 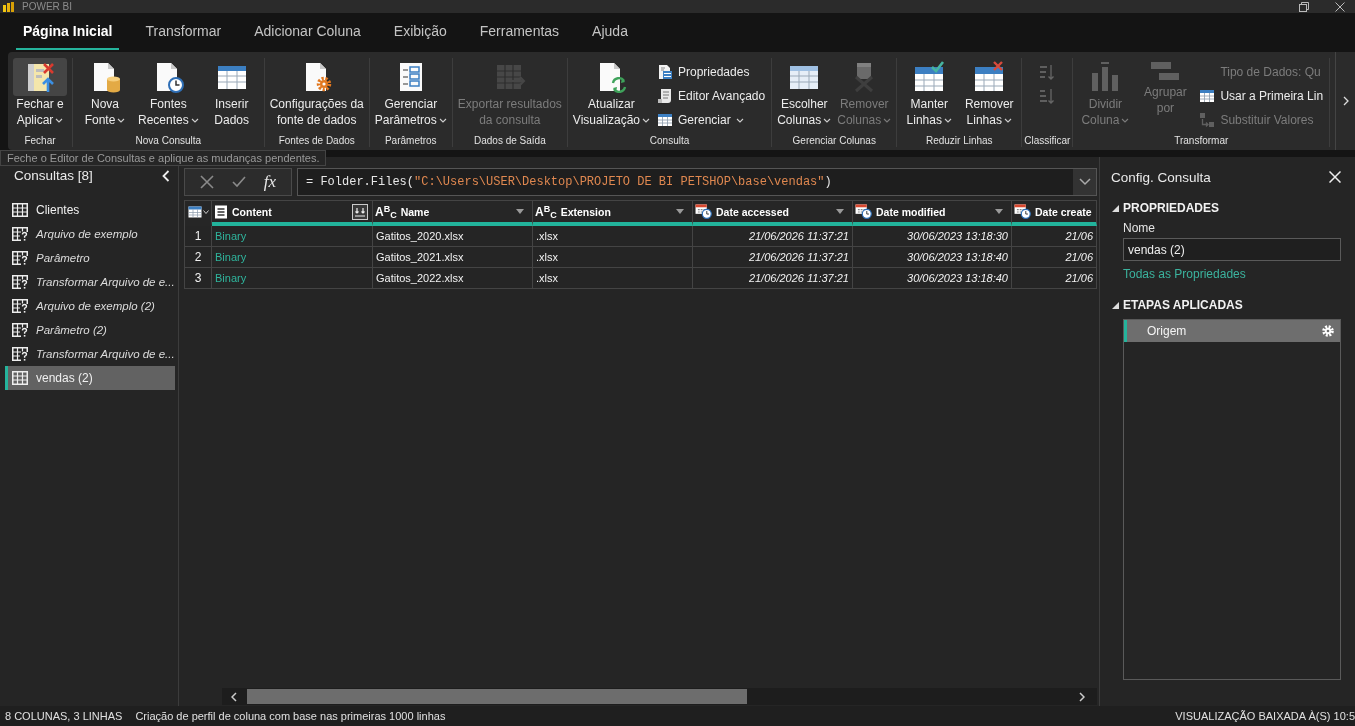 I want to click on ribbon-tab: Adicionar Coluna, so click(x=307, y=36).